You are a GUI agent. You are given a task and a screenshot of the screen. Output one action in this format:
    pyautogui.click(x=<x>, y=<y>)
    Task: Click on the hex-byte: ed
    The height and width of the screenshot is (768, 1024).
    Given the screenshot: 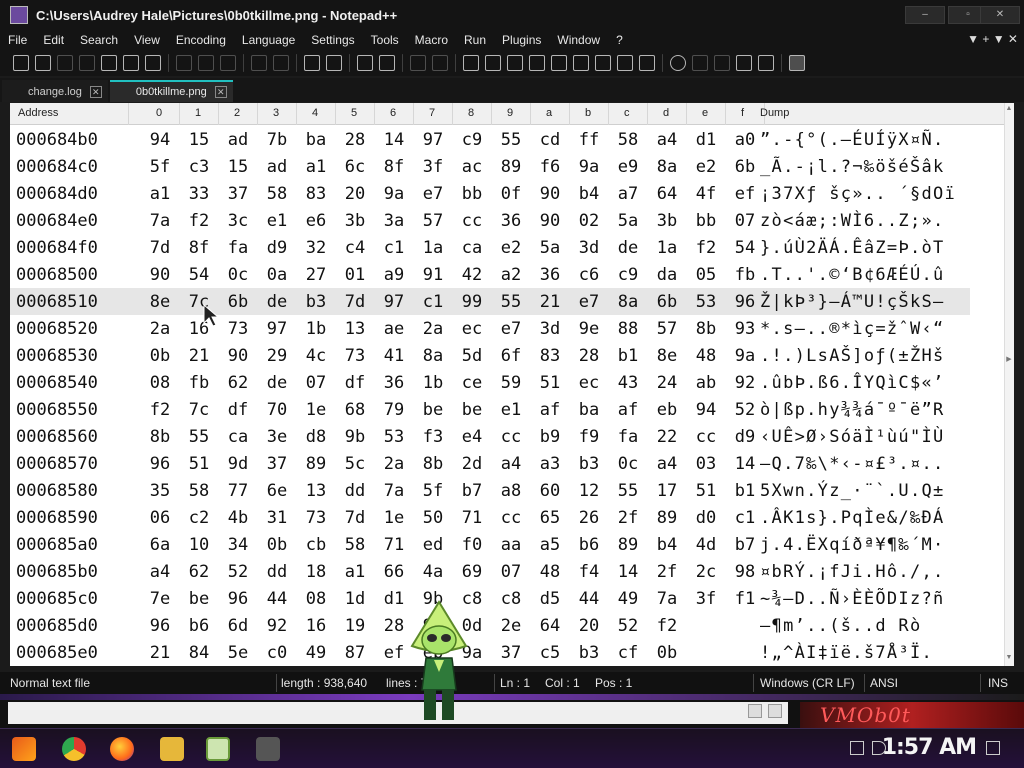 What is the action you would take?
    pyautogui.click(x=433, y=545)
    